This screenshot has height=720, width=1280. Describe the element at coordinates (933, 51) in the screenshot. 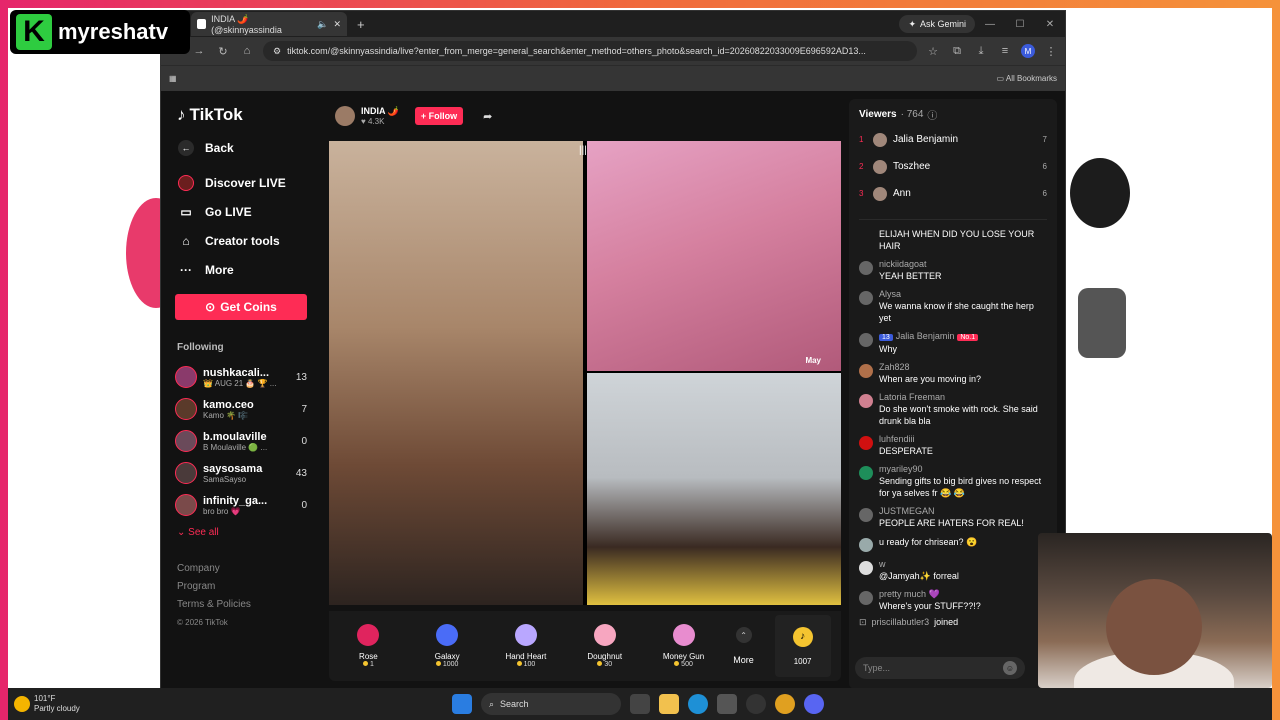

I see `bookmark-star-icon: ☆` at that location.